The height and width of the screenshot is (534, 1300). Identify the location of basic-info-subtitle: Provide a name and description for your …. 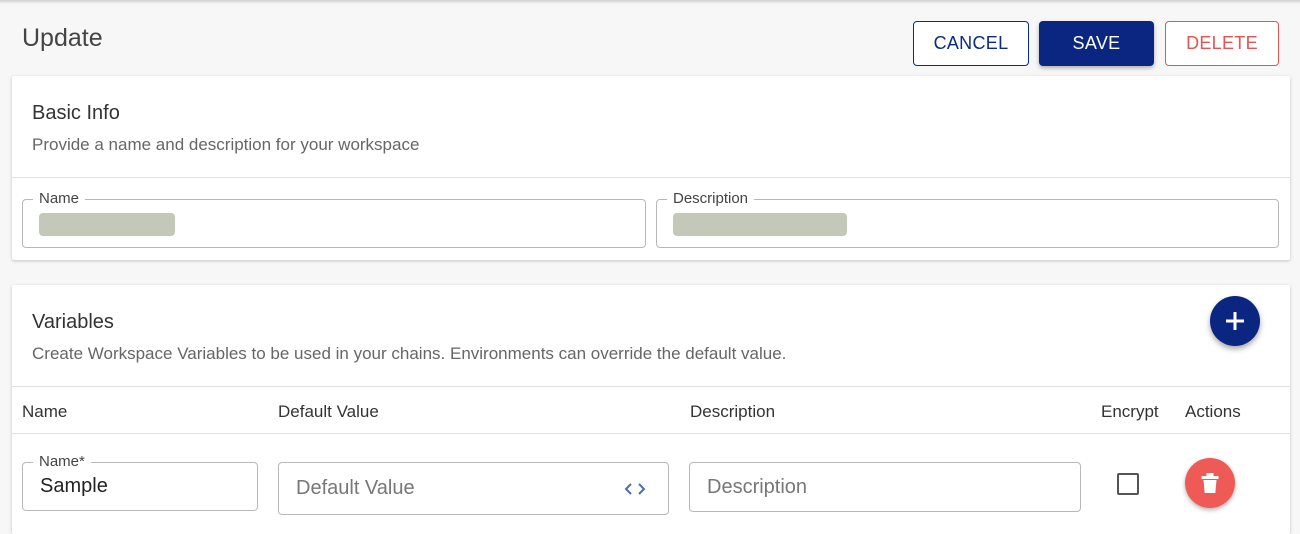
(226, 144).